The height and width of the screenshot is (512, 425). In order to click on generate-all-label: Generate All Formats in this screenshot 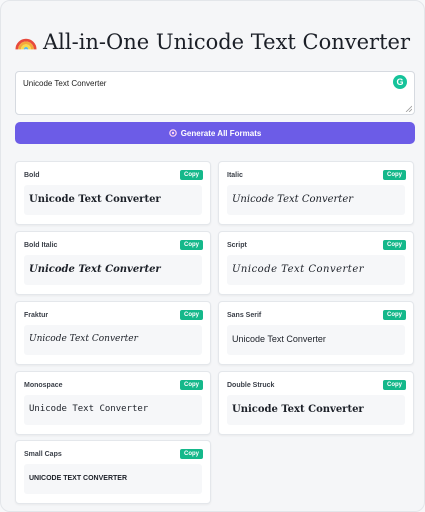, I will do `click(221, 133)`.